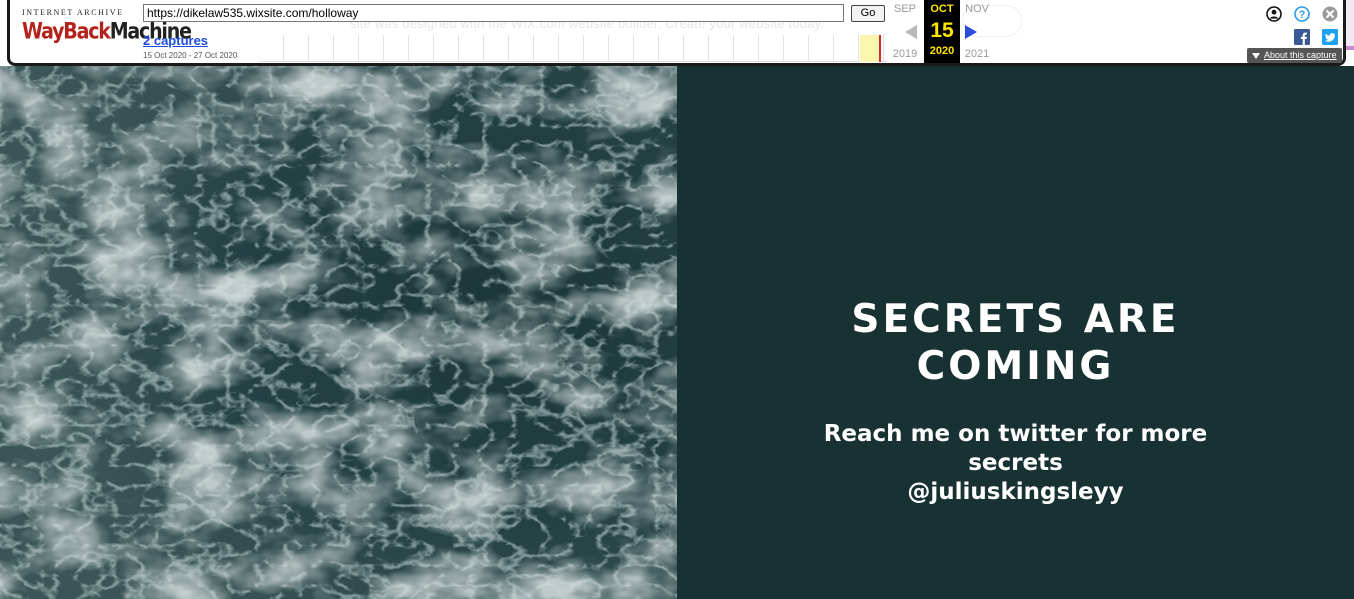 This screenshot has width=1354, height=599. I want to click on triangle-down-icon, so click(1256, 55).